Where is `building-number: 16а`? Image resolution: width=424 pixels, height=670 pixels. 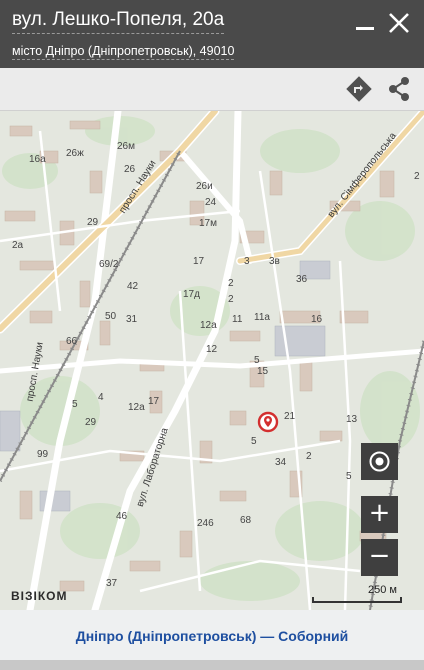
building-number: 16а is located at coordinates (37, 159).